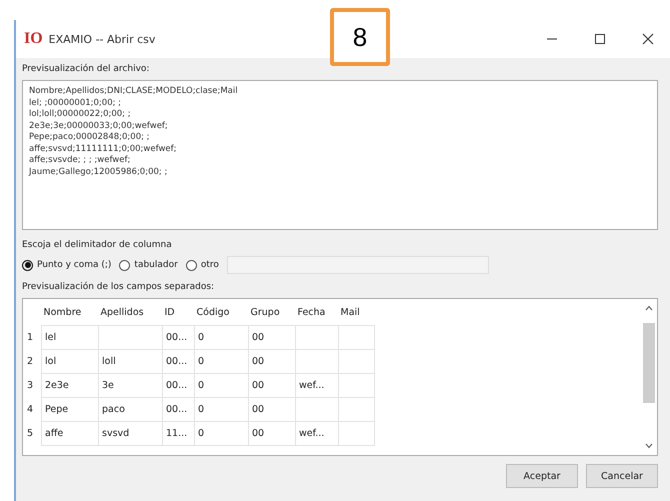 This screenshot has width=670, height=501. What do you see at coordinates (649, 446) in the screenshot?
I see `scroll-down-icon` at bounding box center [649, 446].